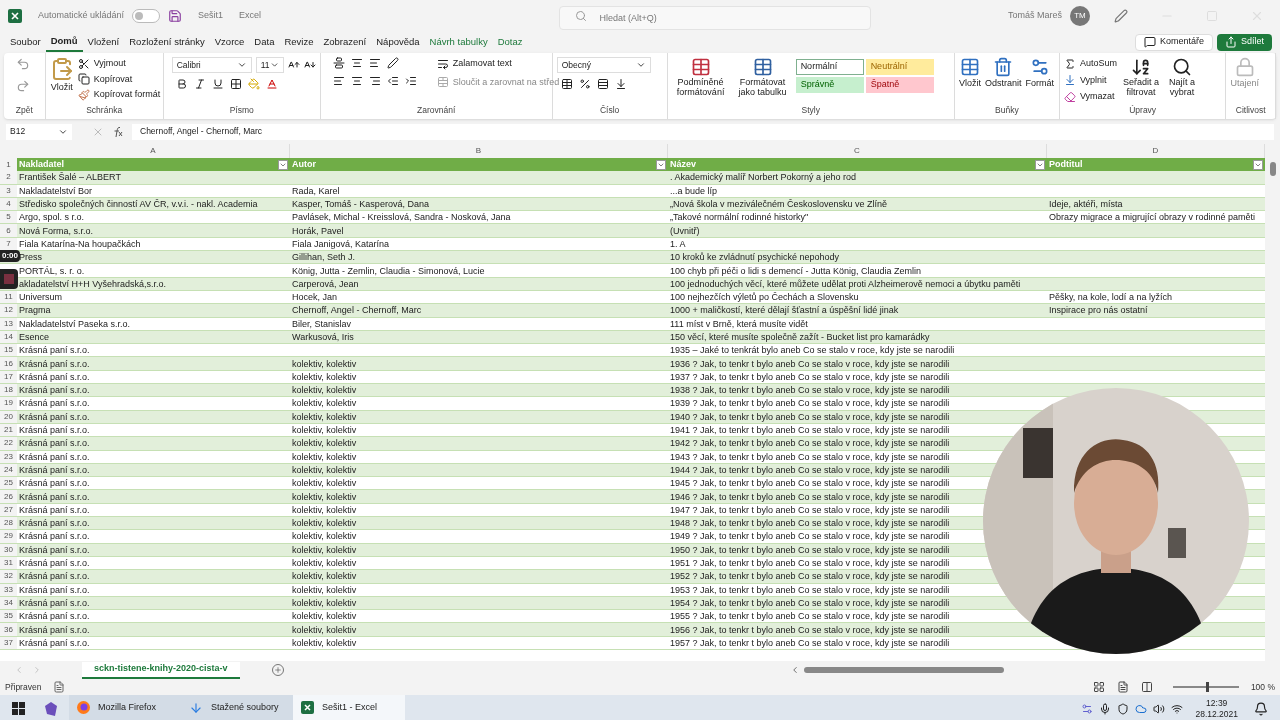 The image size is (1280, 720). Describe the element at coordinates (1244, 42) in the screenshot. I see `share-button: Sdílet` at that location.